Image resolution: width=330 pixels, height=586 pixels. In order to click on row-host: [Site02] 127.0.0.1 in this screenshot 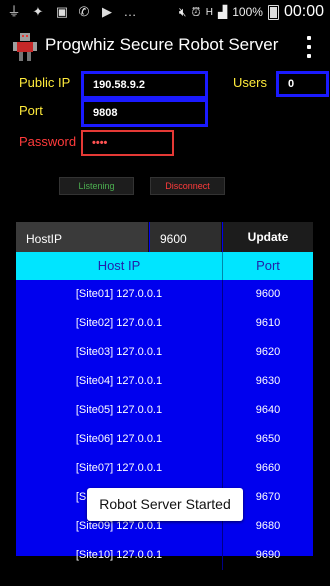, I will do `click(119, 323)`.